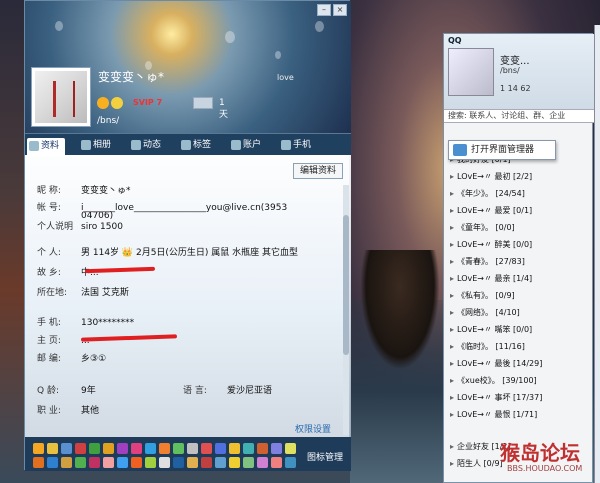 This screenshot has height=483, width=600. What do you see at coordinates (487, 261) in the screenshot?
I see `list-item: ▸ 《青春》。 [27/83]` at bounding box center [487, 261].